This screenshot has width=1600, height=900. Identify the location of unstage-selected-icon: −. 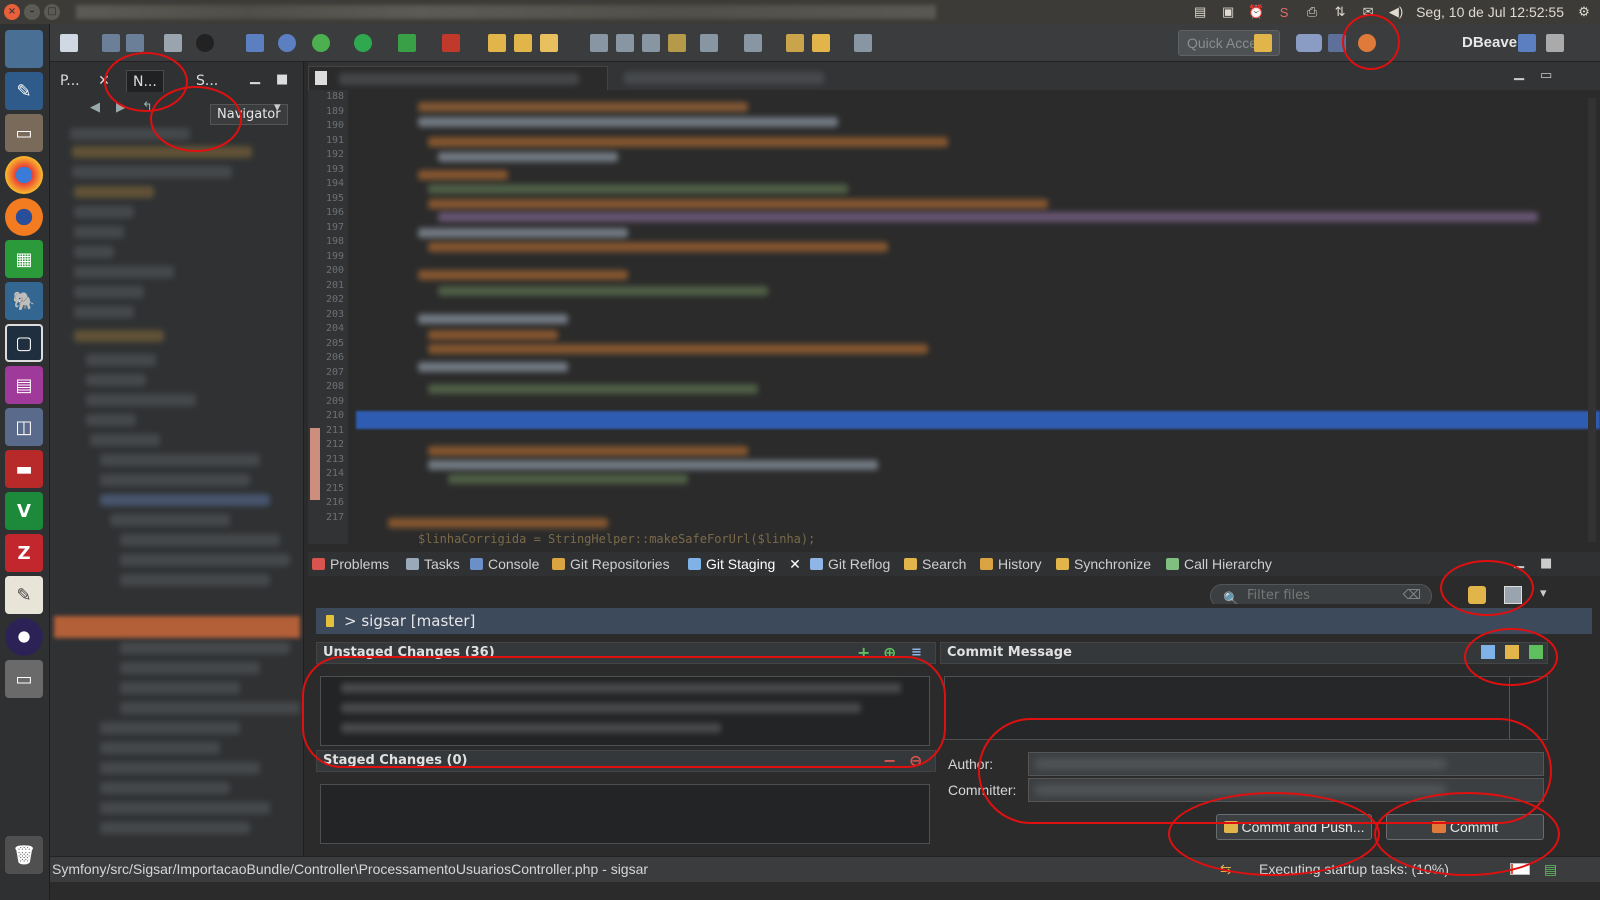
(889, 761).